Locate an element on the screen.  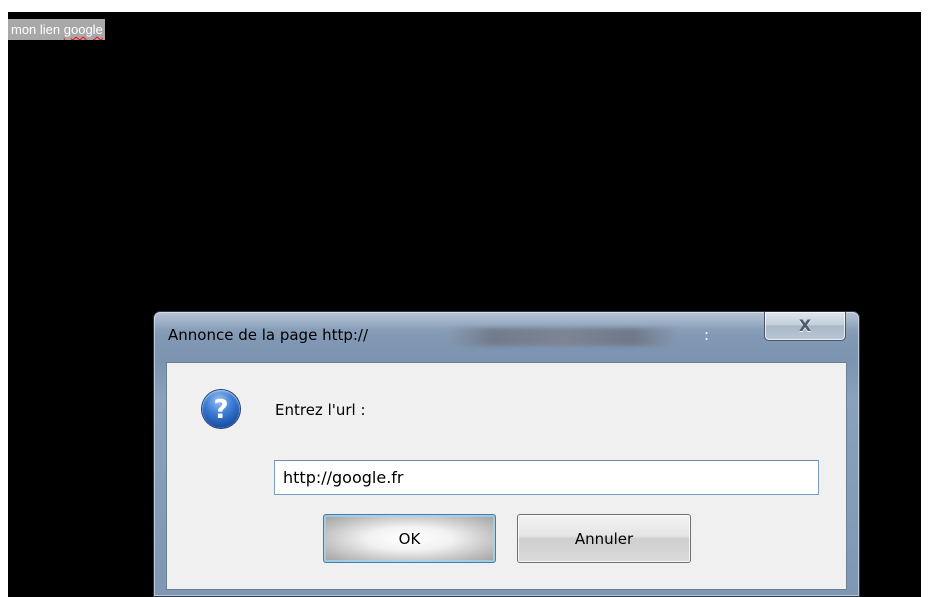
close-icon: X is located at coordinates (805, 325).